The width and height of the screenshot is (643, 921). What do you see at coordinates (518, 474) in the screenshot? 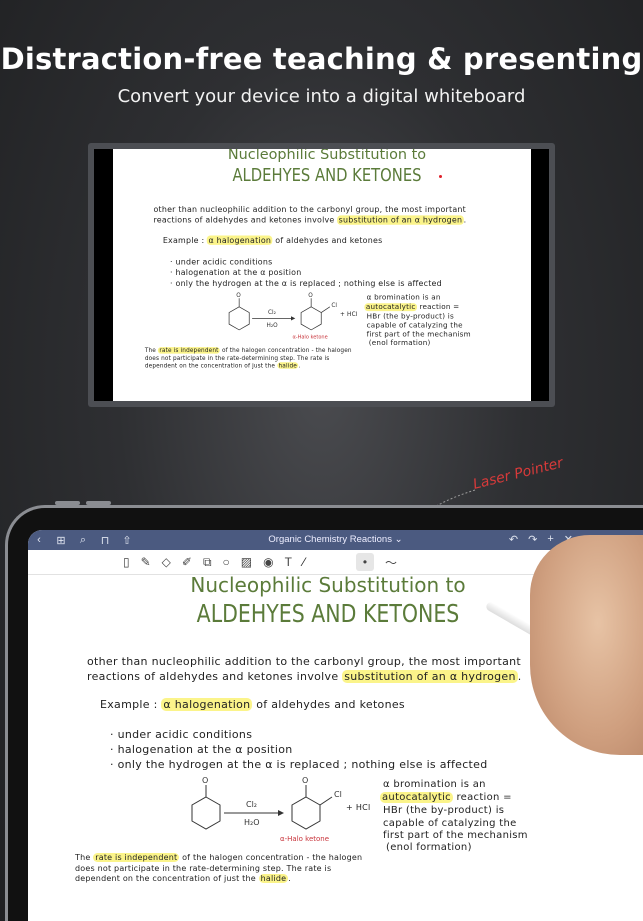
I see `laser-pointer-label: Laser Pointer` at bounding box center [518, 474].